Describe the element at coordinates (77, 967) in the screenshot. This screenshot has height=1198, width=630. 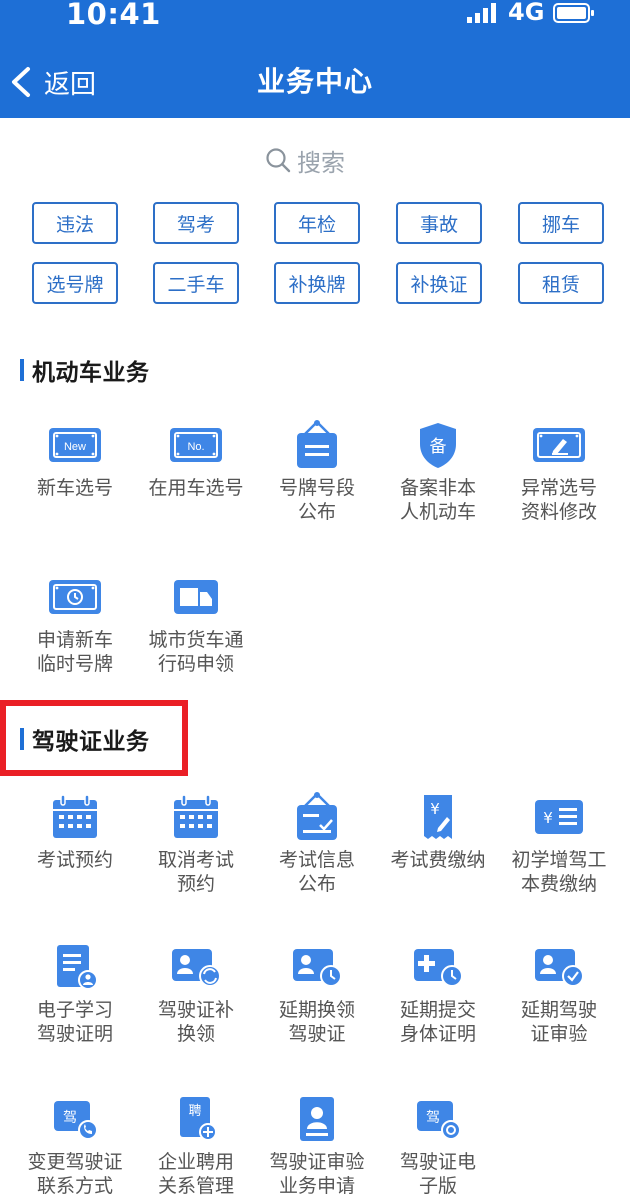
I see `study-proof-icon` at that location.